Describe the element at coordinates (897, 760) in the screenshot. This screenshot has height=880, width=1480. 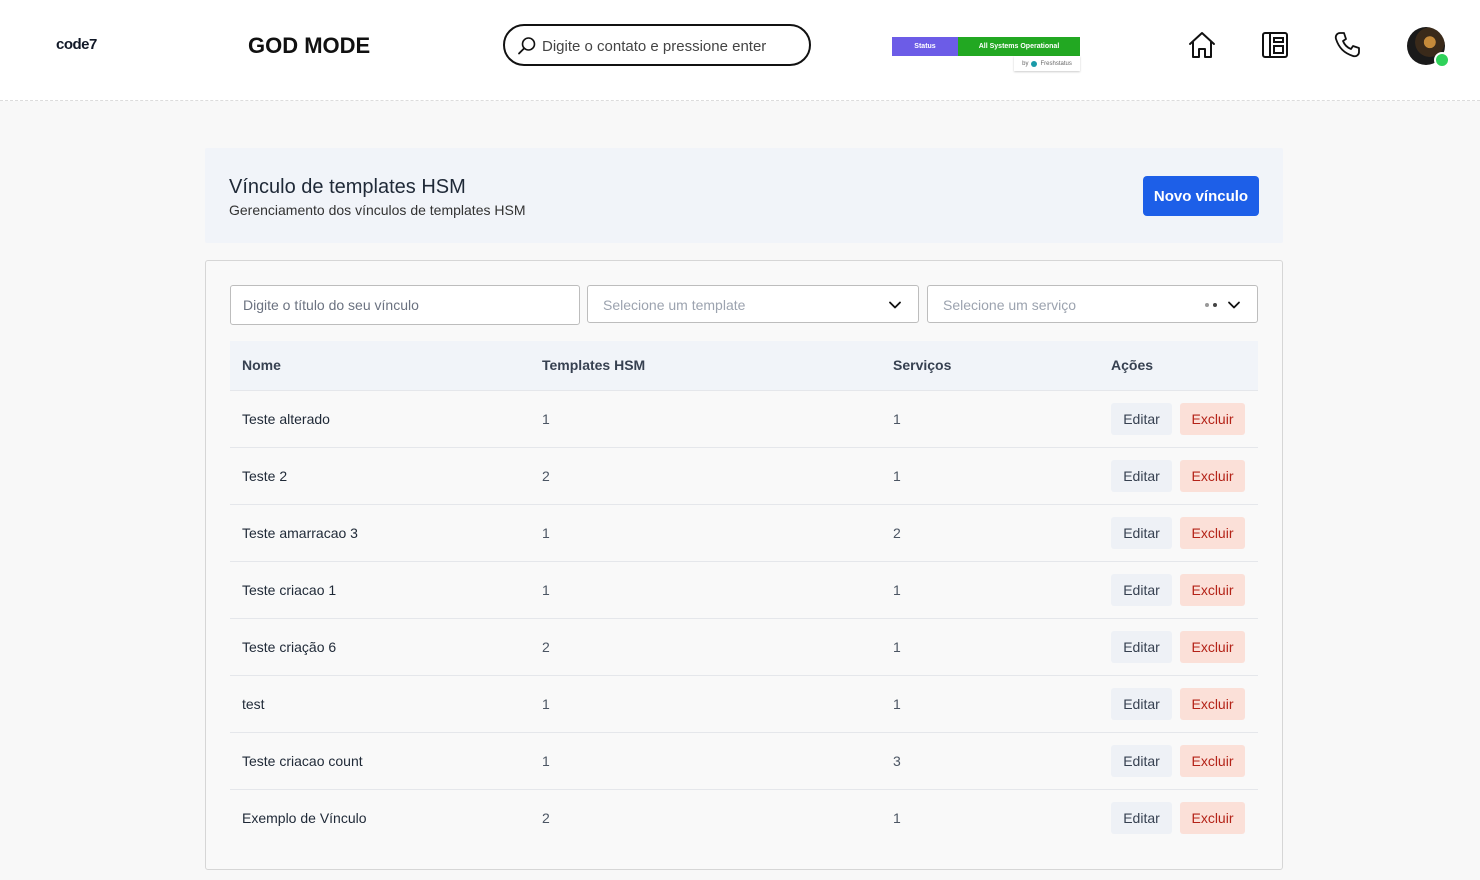
I see `row-services-count: 3` at that location.